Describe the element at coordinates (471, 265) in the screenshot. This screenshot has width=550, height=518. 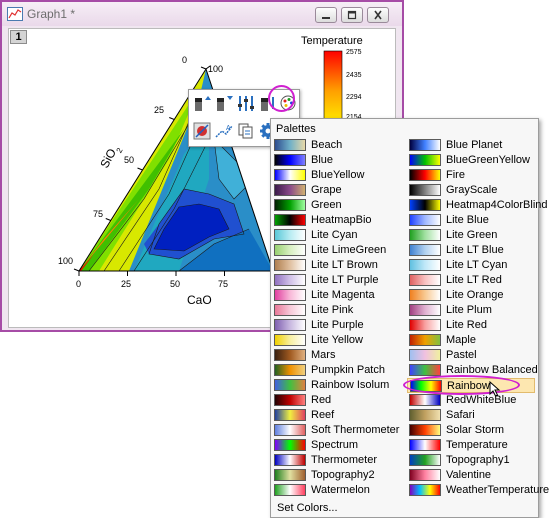
I see `palette-item-lite-lt-cyan: Lite LT Cyan` at that location.